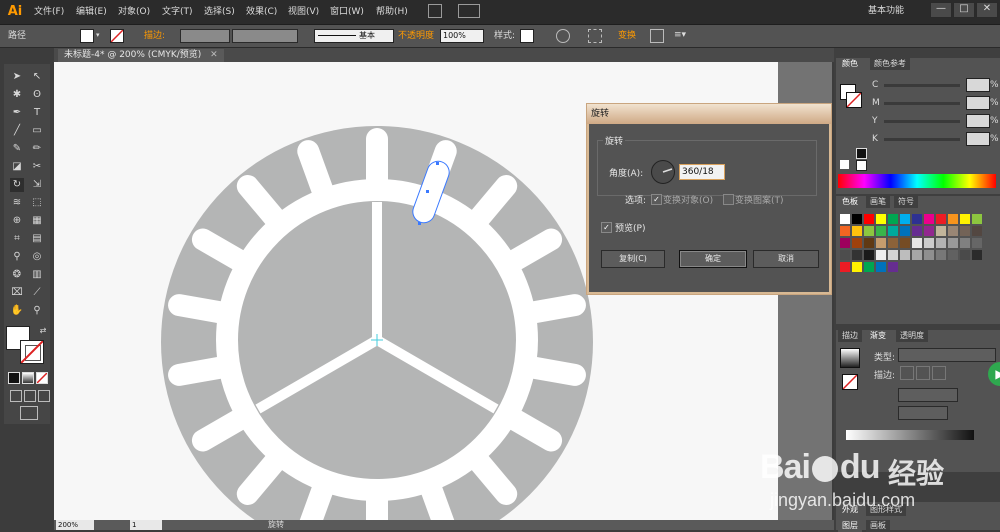 The width and height of the screenshot is (1000, 532). I want to click on bridge-icon, so click(435, 11).